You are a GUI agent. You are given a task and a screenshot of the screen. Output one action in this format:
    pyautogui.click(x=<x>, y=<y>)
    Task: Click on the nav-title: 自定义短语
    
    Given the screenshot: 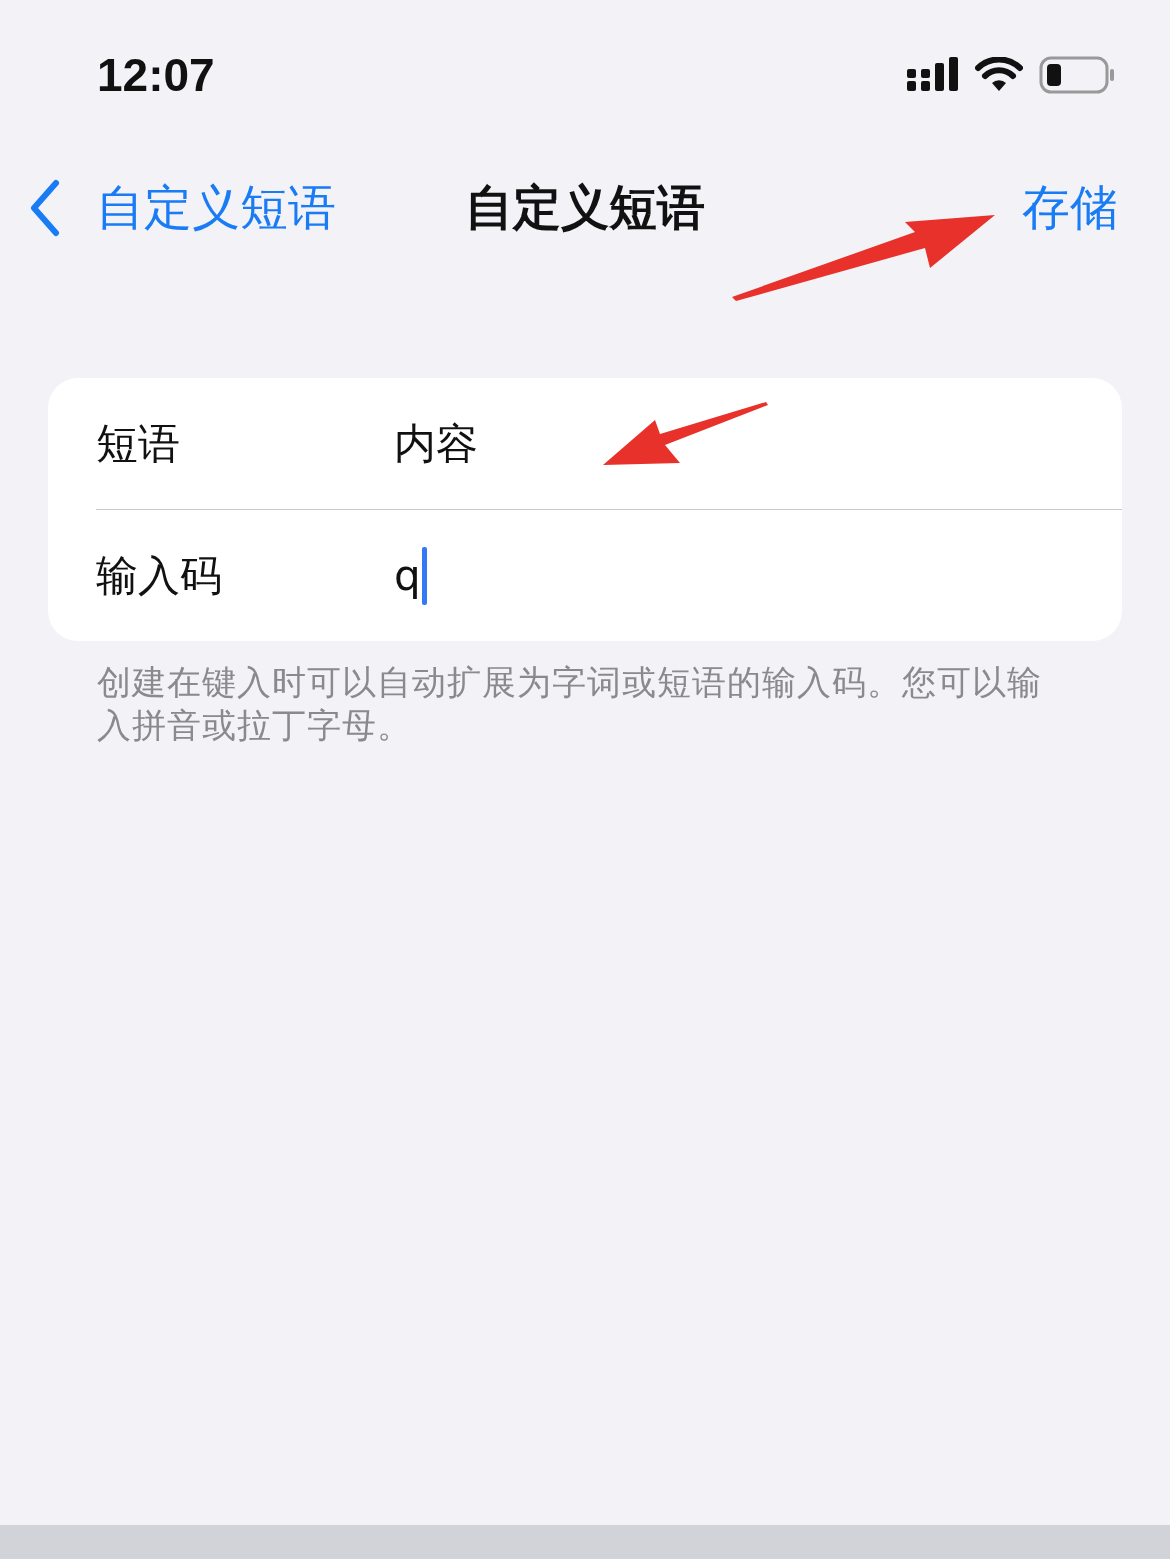 What is the action you would take?
    pyautogui.click(x=585, y=207)
    